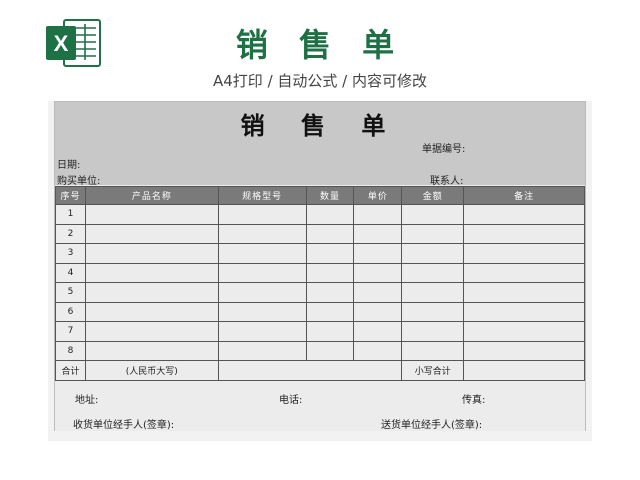  What do you see at coordinates (70, 311) in the screenshot?
I see `row-number: 6` at bounding box center [70, 311].